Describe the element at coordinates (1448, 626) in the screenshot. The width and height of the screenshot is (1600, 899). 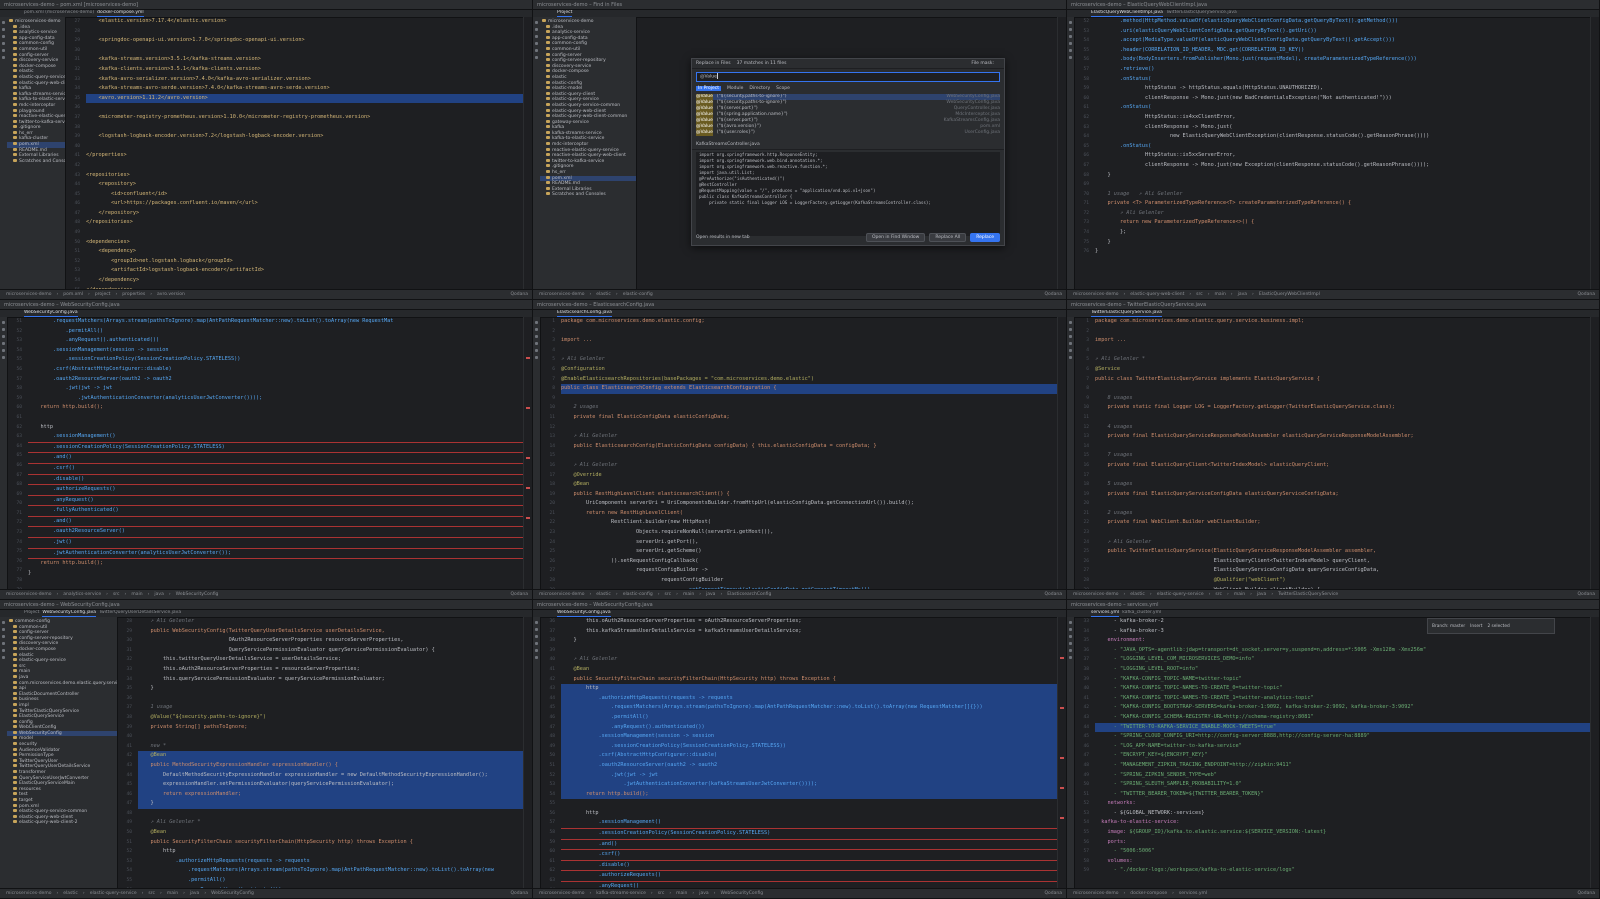
I see `popup-item: Branch: master` at that location.